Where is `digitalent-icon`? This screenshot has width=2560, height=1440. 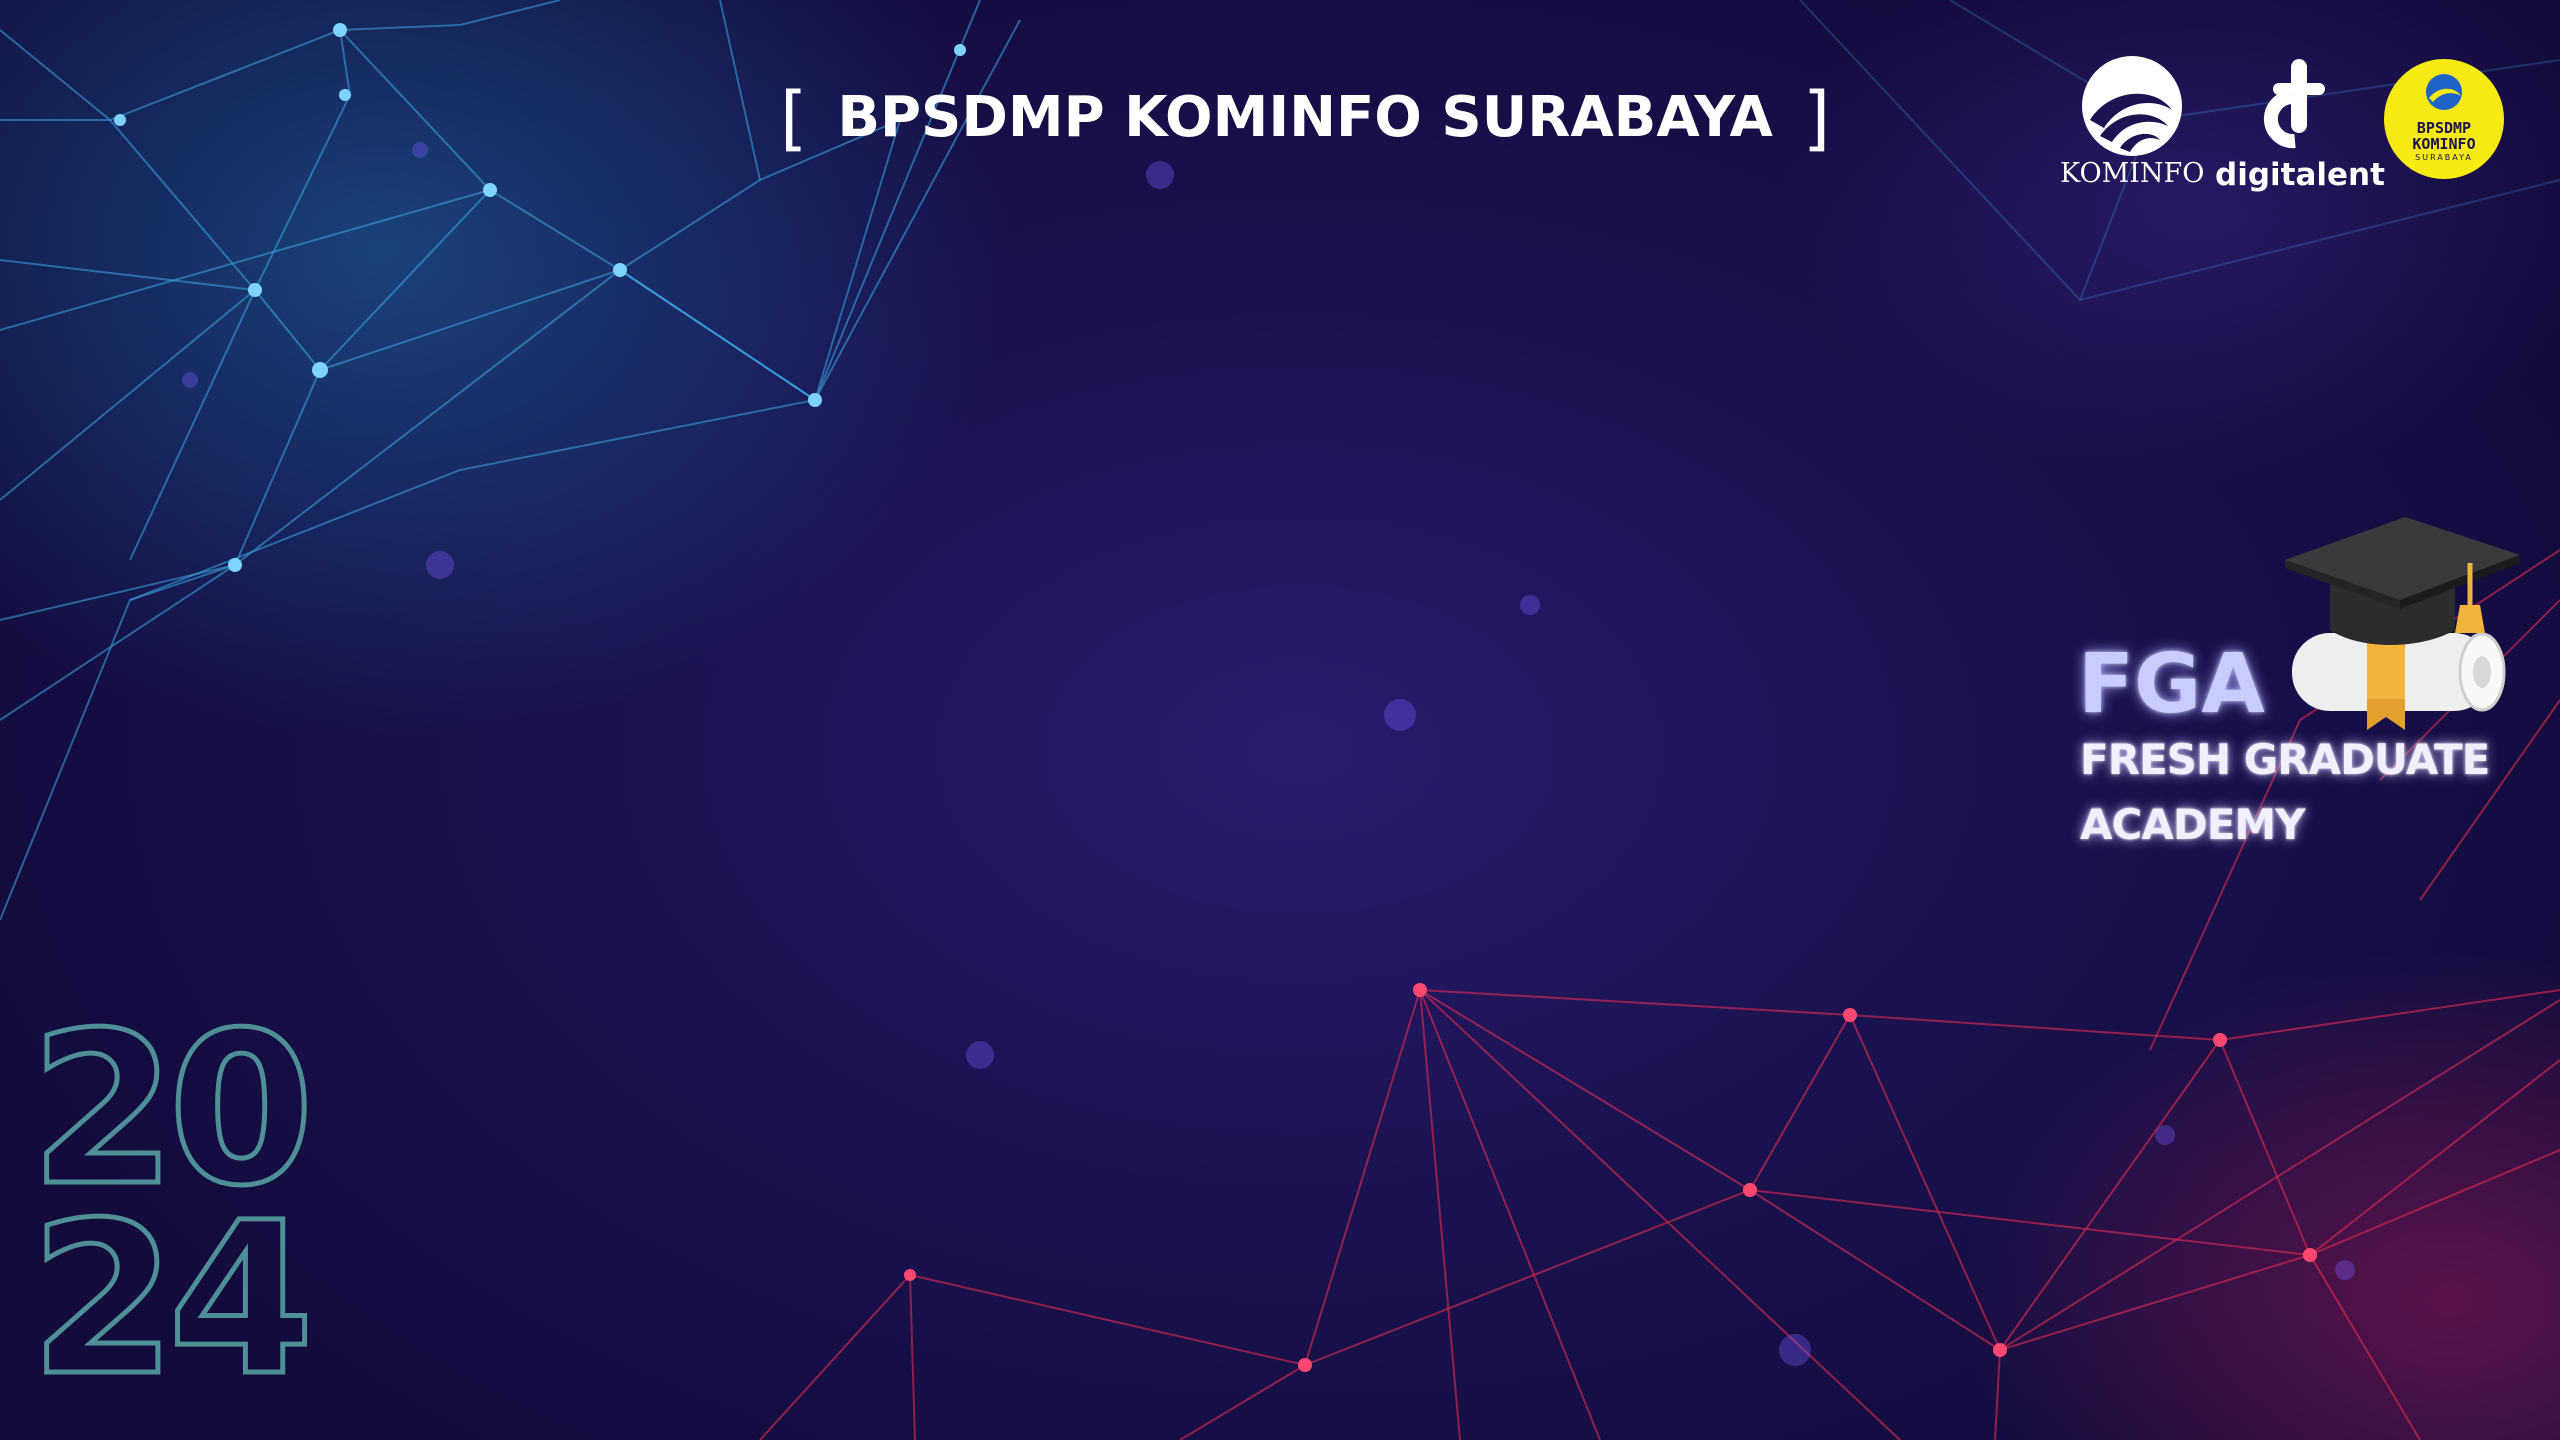 digitalent-icon is located at coordinates (2294, 104).